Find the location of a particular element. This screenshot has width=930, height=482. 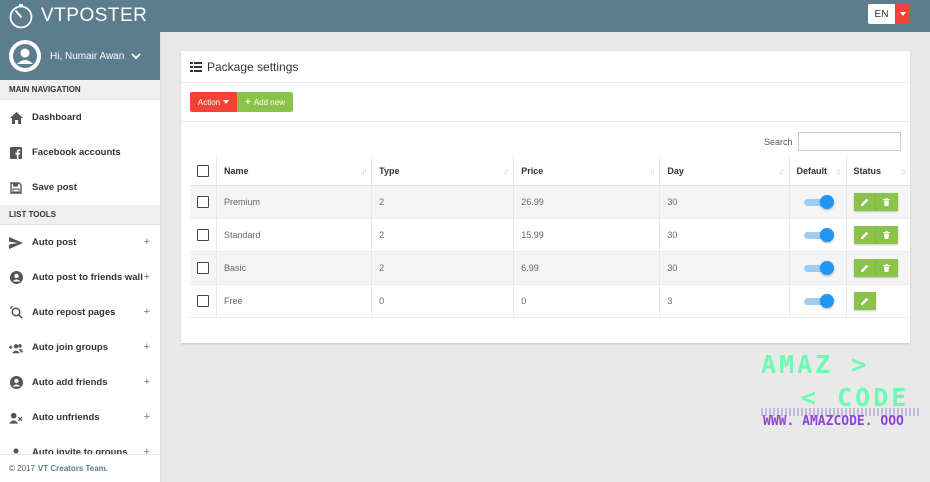

table-row: Free 0 0 3 is located at coordinates (550, 301).